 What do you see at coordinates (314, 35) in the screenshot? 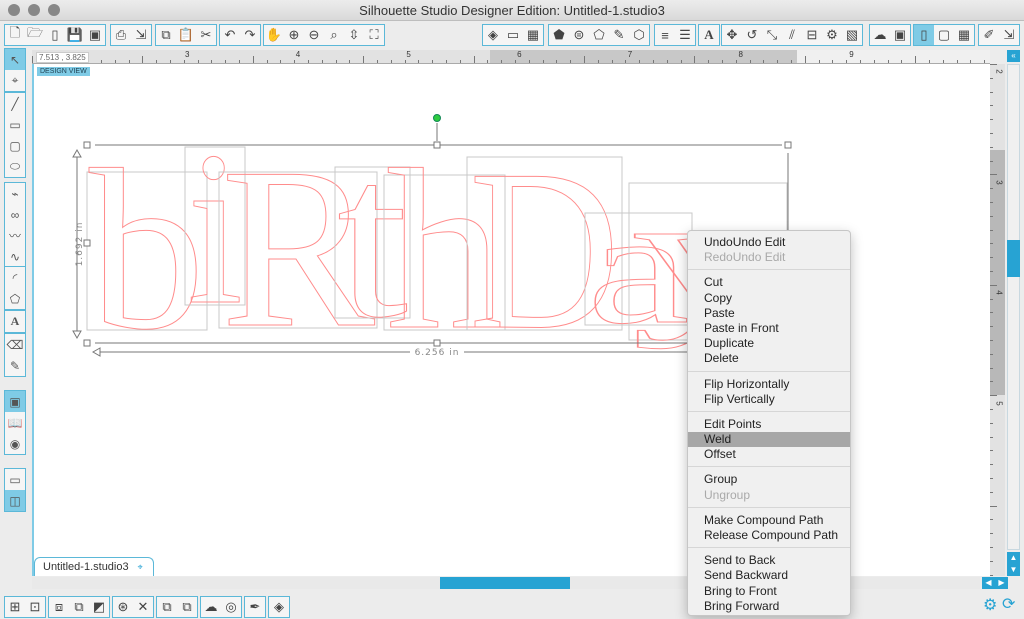
I see `zoom-out-button: ⊖` at bounding box center [314, 35].